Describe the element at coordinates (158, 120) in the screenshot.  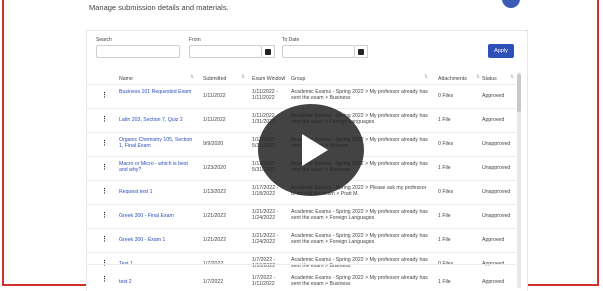
I see `row-name-link: Latin 203, Section 7, Quiz 2` at that location.